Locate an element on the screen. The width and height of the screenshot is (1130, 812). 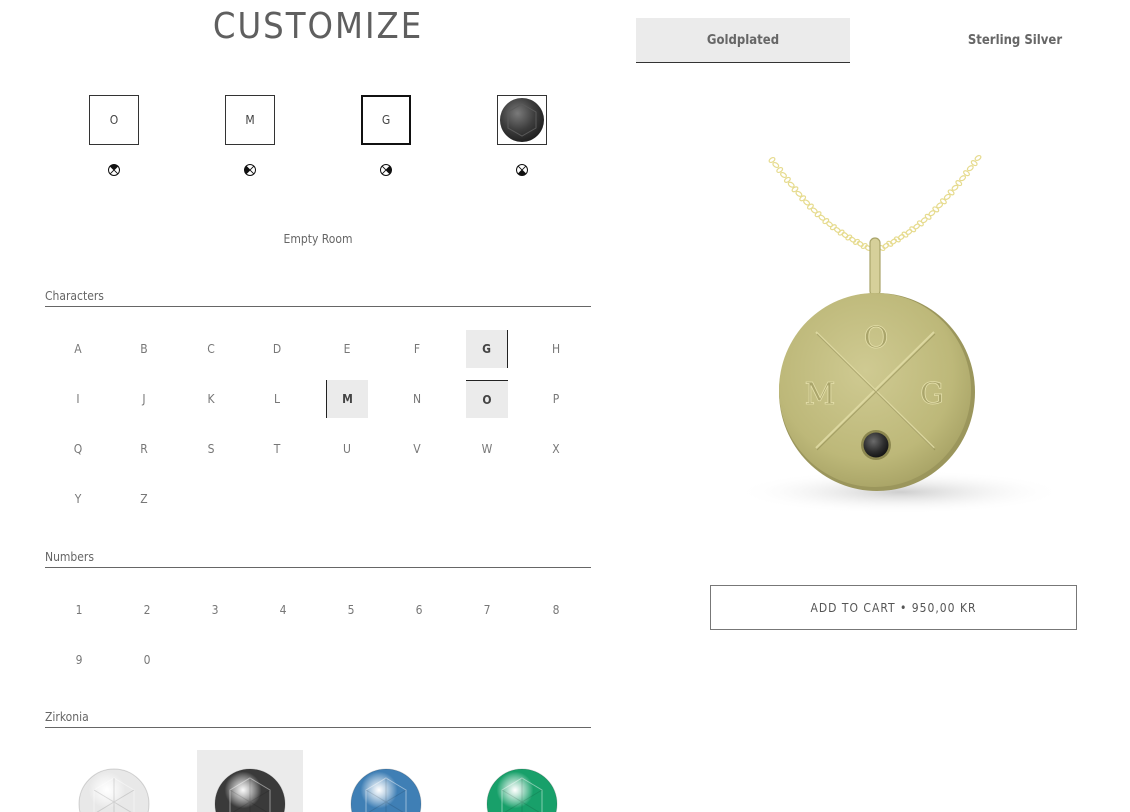
character-r-button: R is located at coordinates (144, 449).